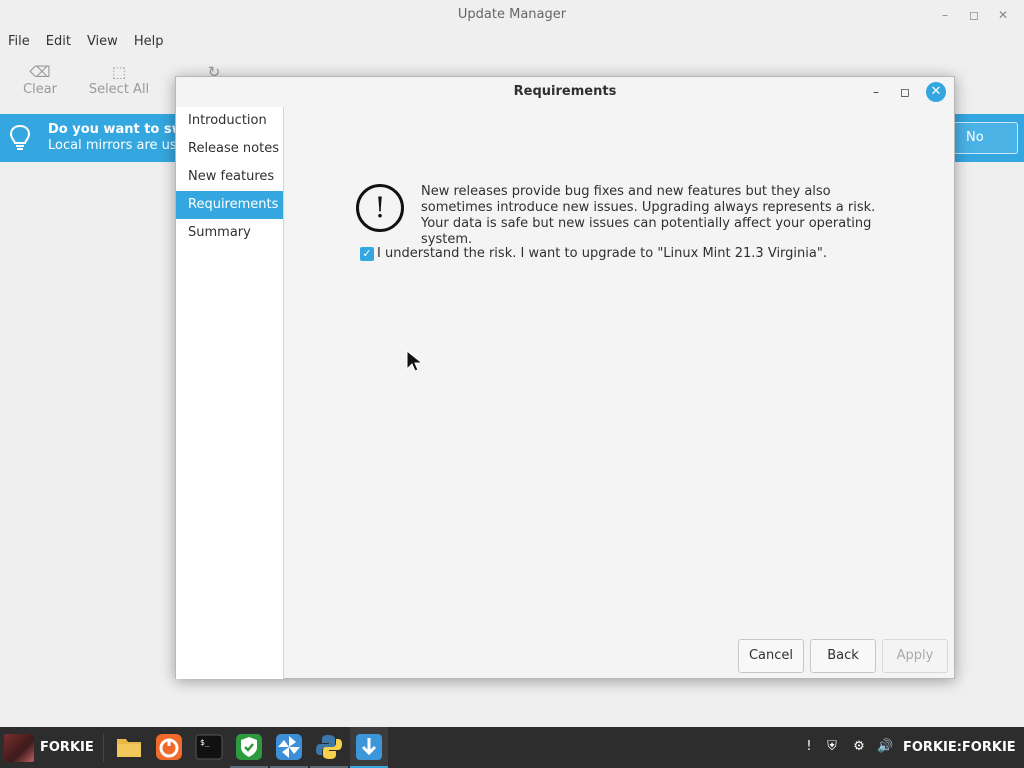 The width and height of the screenshot is (1024, 768). I want to click on backspace-icon: ⌫, so click(40, 72).